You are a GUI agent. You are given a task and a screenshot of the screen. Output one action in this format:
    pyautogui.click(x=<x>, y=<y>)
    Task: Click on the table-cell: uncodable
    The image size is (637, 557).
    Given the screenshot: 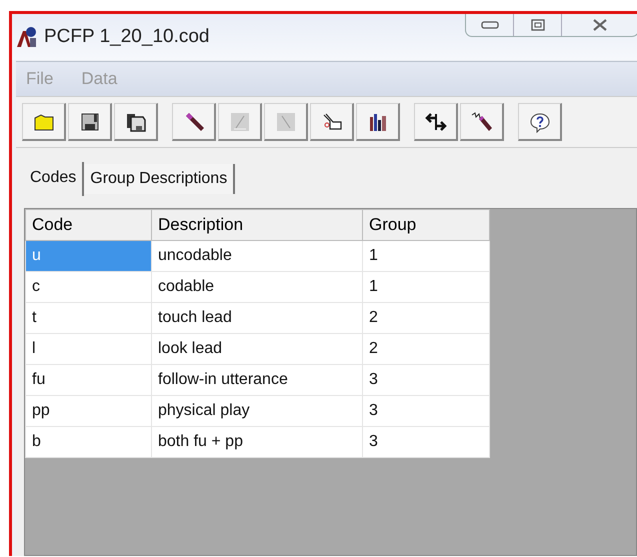 What is the action you would take?
    pyautogui.click(x=257, y=256)
    